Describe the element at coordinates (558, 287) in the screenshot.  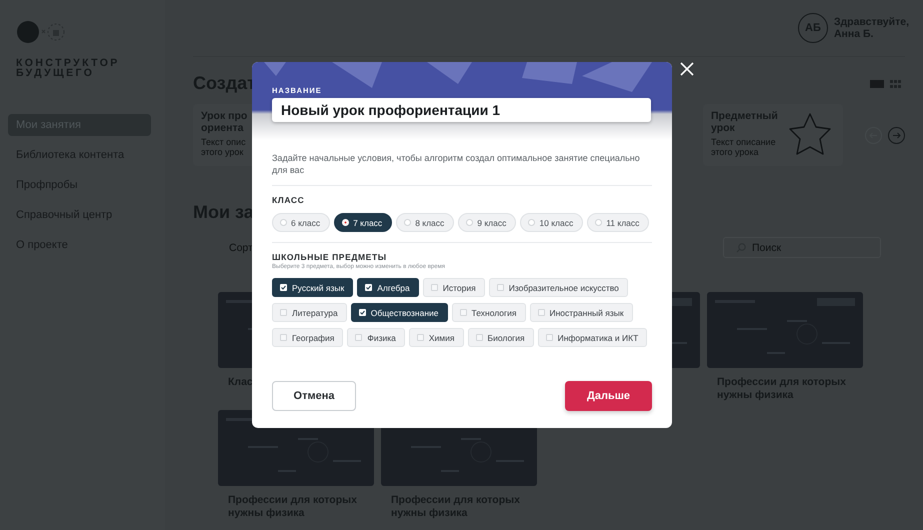
I see `subject-option: Изобразительное искусство` at that location.